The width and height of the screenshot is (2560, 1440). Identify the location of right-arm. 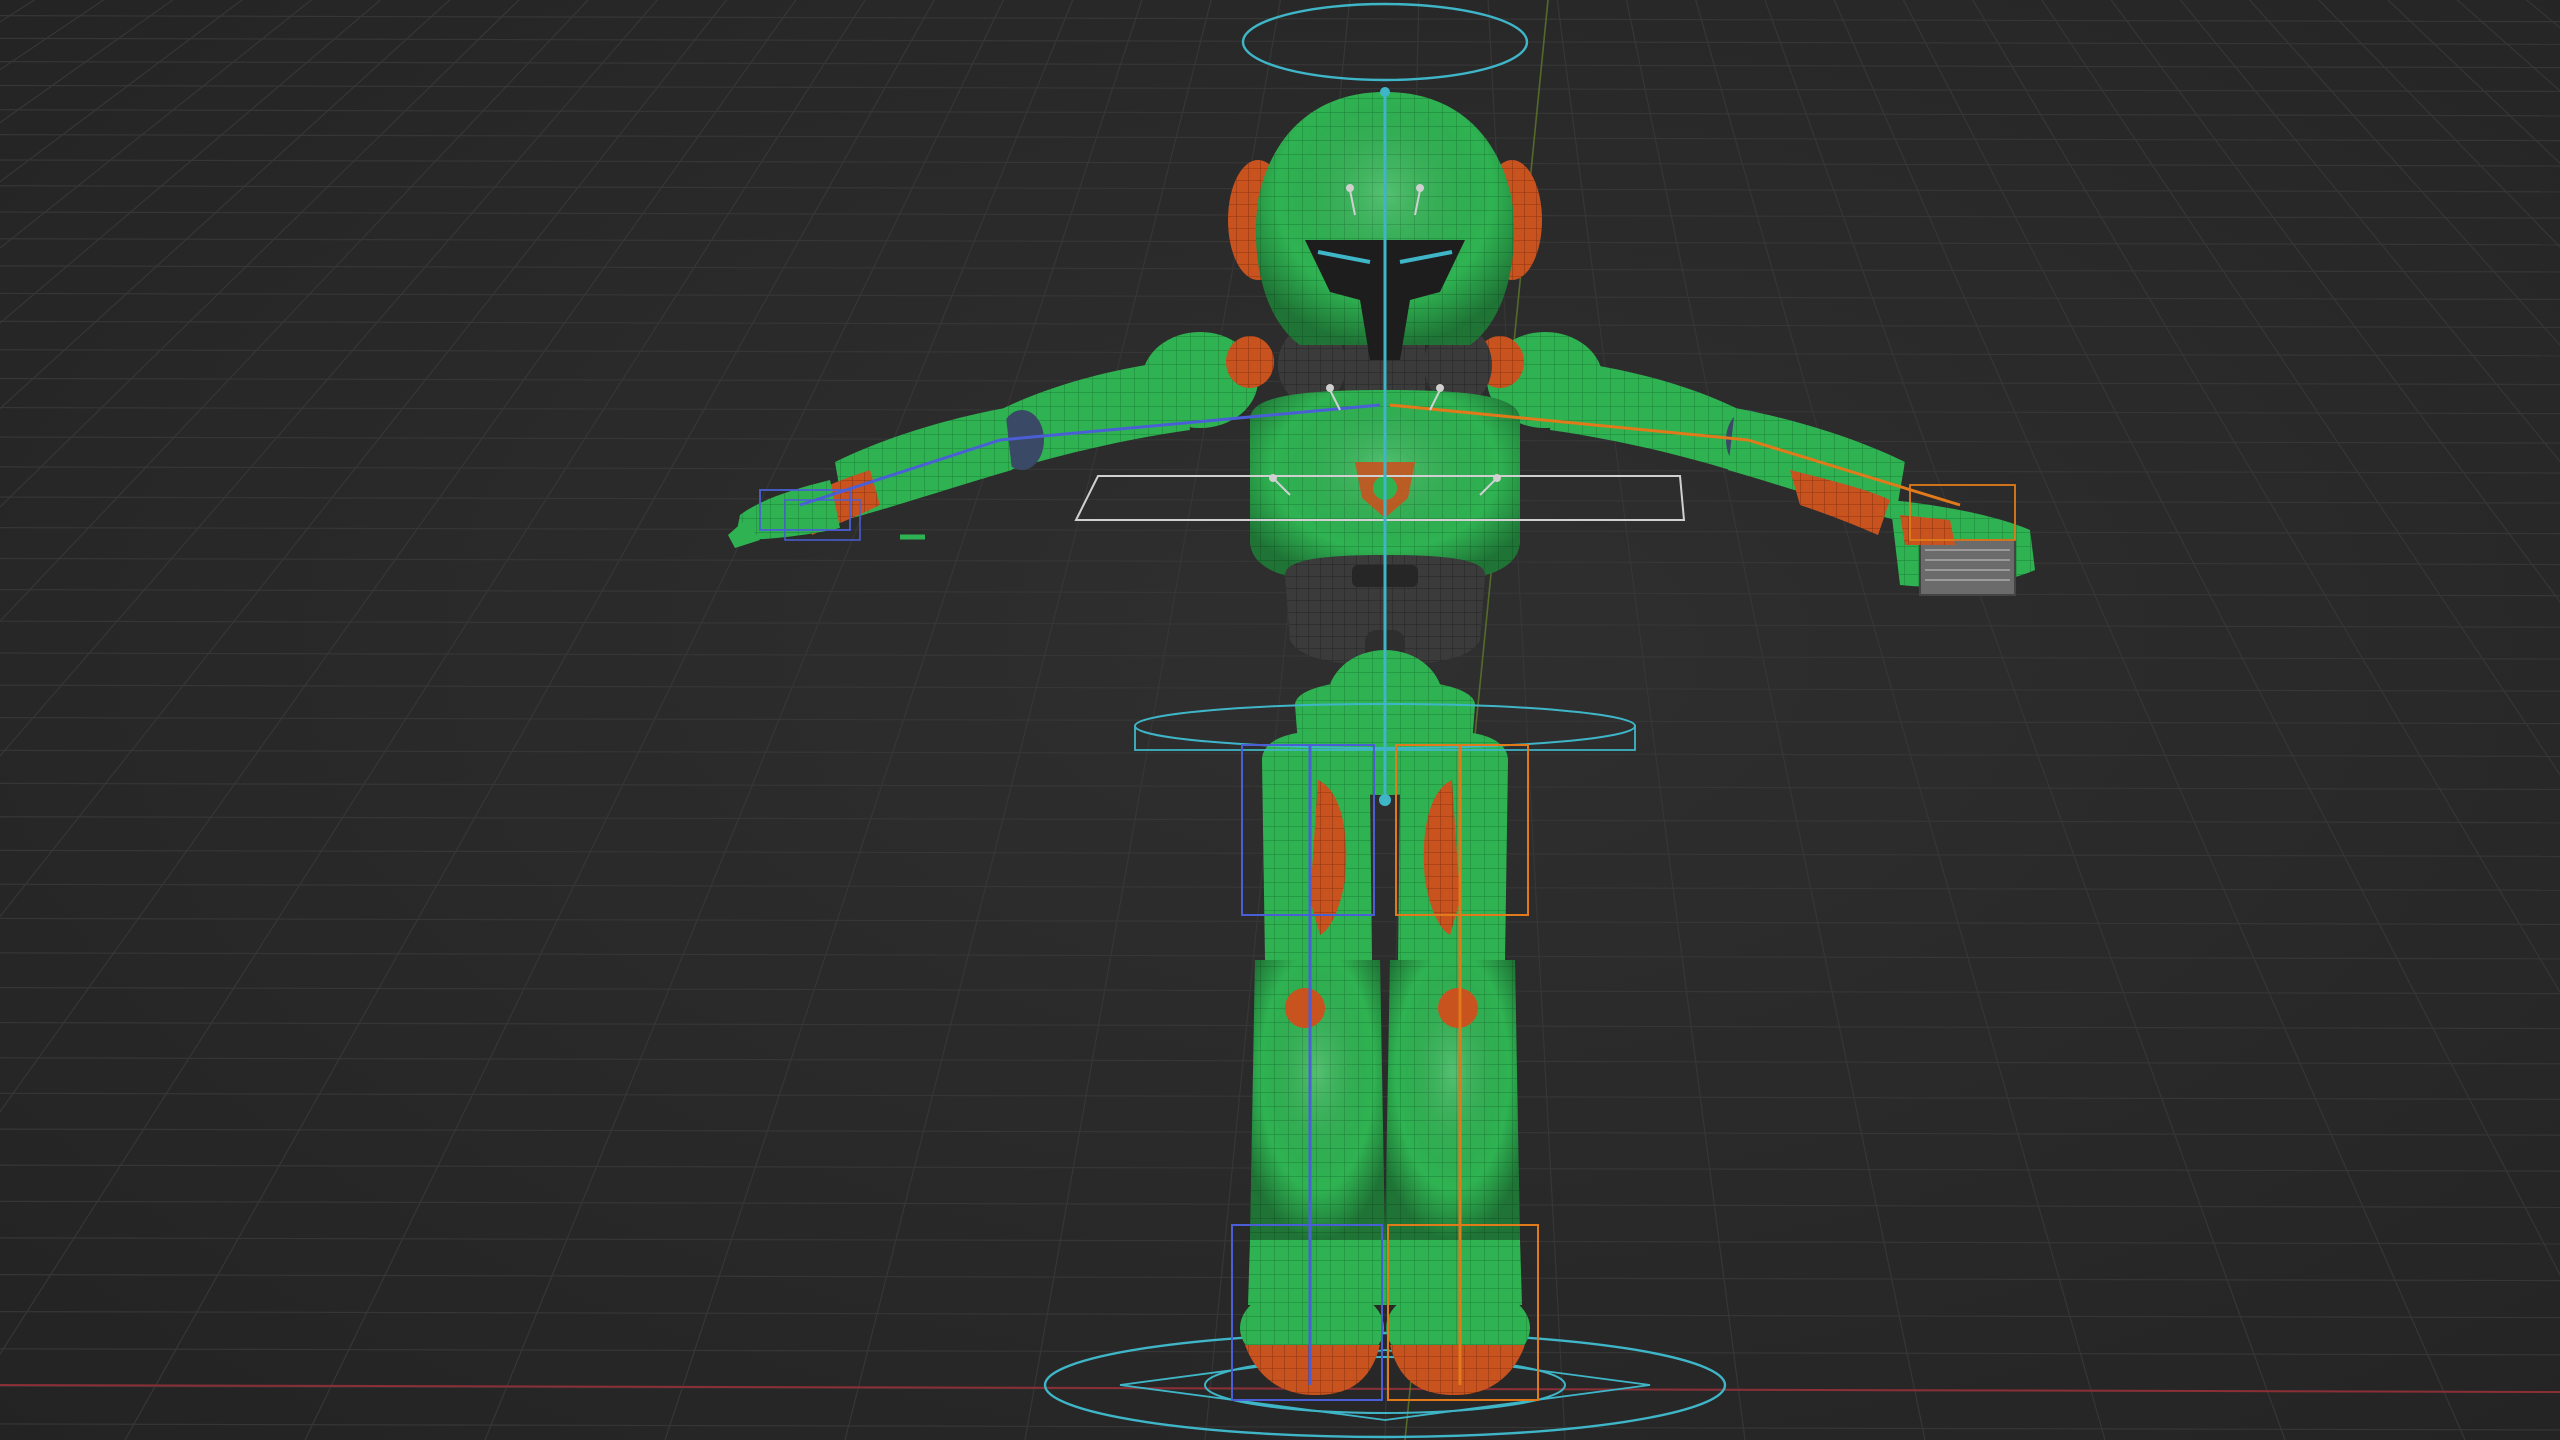
(1755, 464).